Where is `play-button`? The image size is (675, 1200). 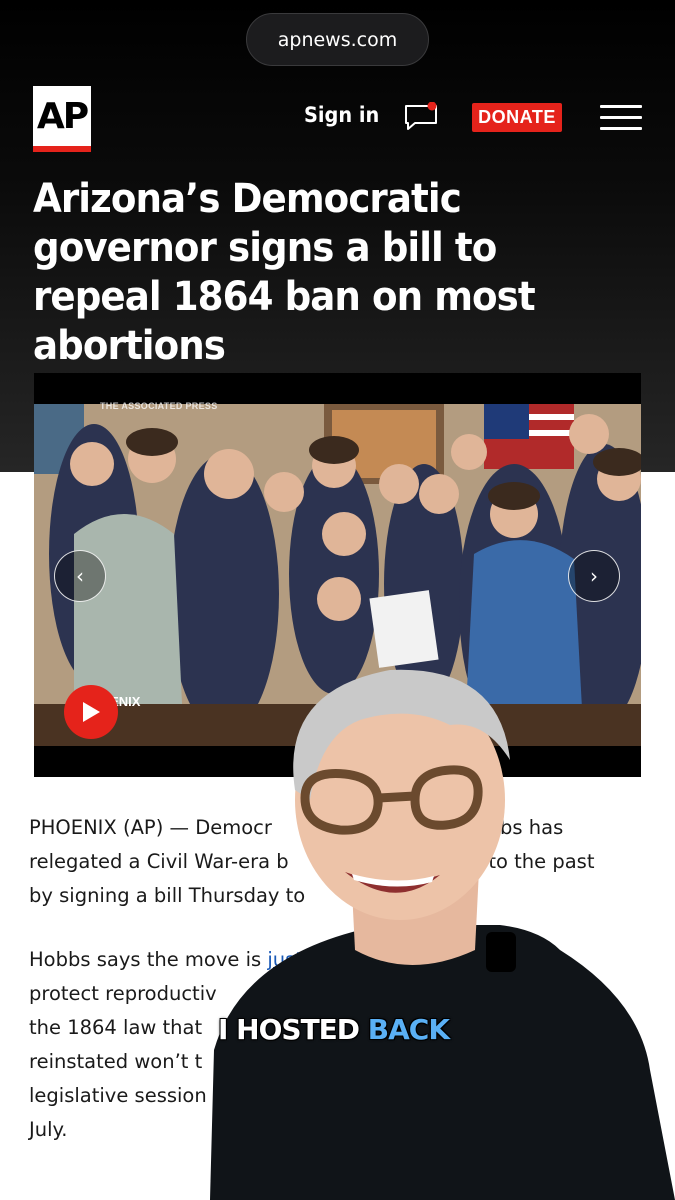
play-button is located at coordinates (91, 712).